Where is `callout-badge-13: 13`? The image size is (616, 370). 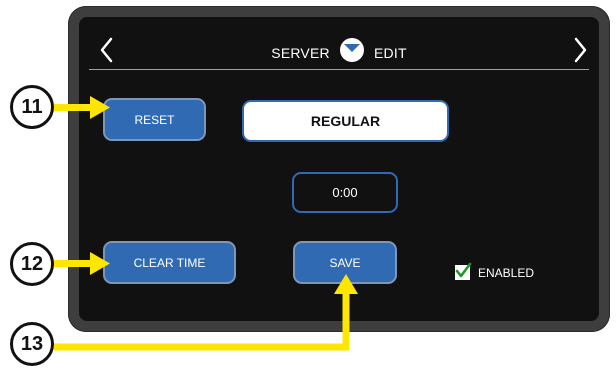 callout-badge-13: 13 is located at coordinates (32, 344).